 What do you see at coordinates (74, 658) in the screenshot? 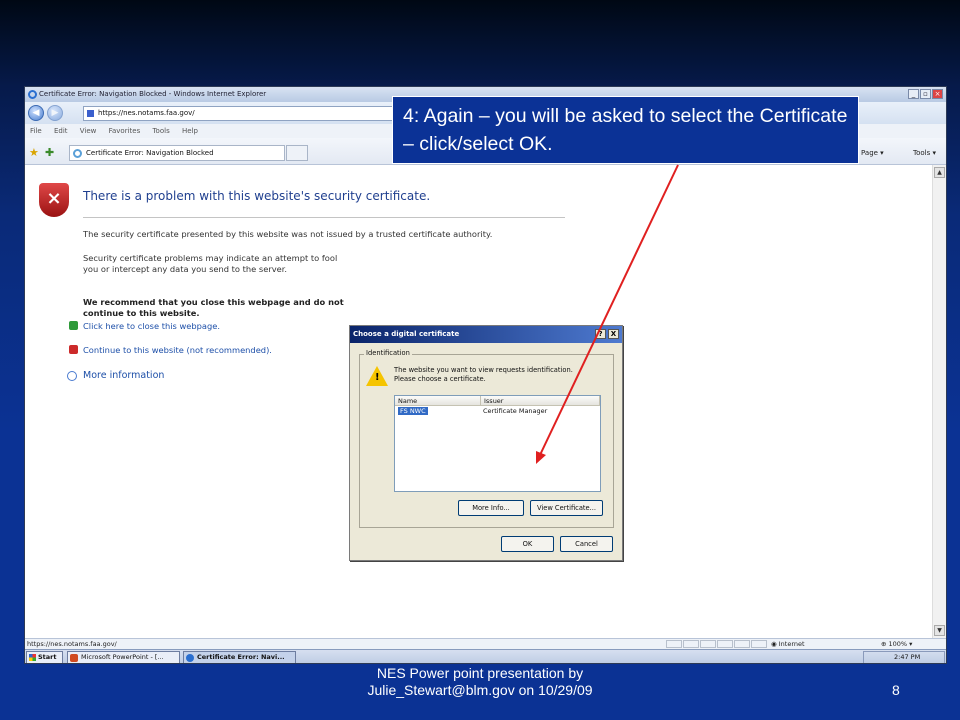
I see `powerpoint-icon` at bounding box center [74, 658].